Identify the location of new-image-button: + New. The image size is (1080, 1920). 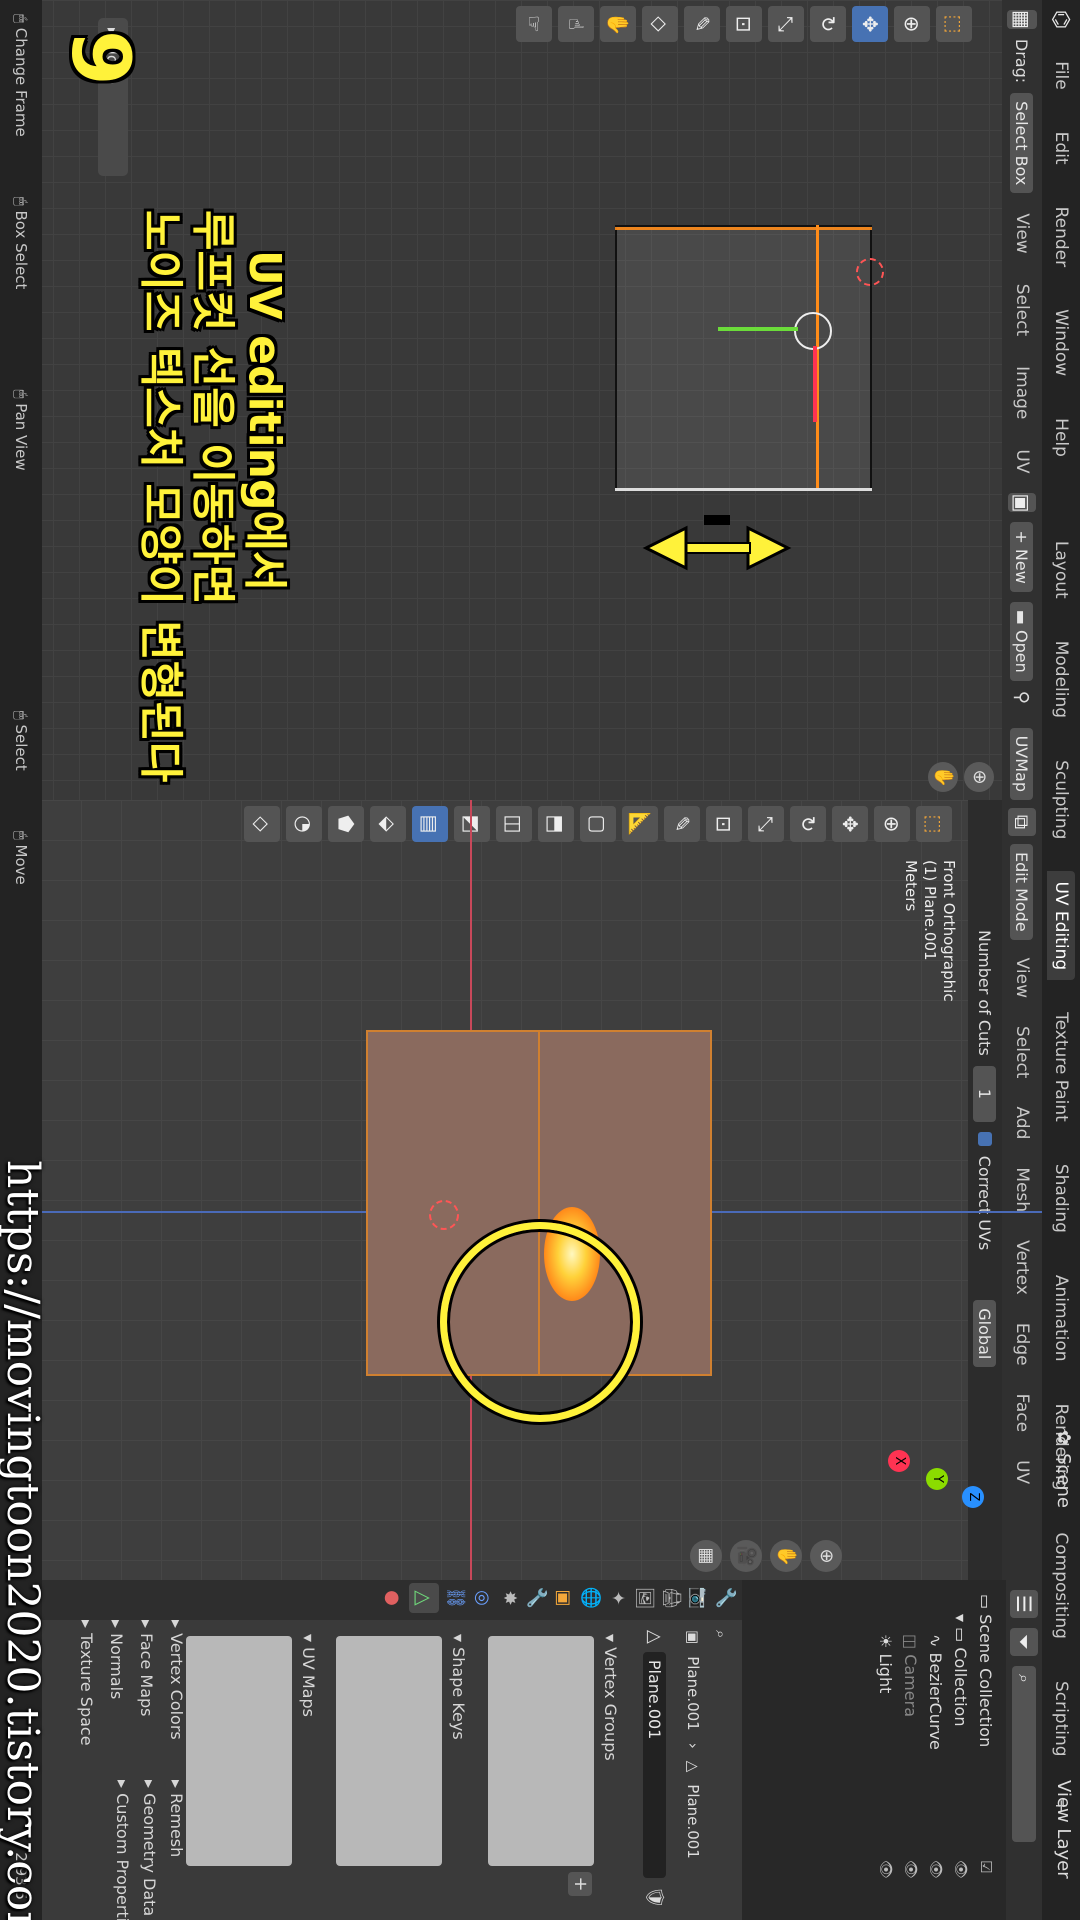
(1022, 557).